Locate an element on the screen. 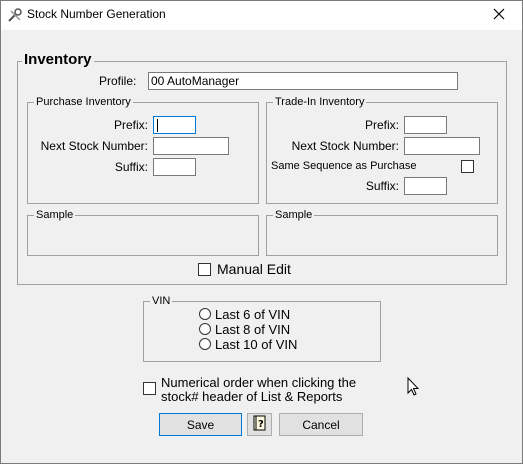 This screenshot has width=523, height=464. help-button: ? is located at coordinates (259, 424).